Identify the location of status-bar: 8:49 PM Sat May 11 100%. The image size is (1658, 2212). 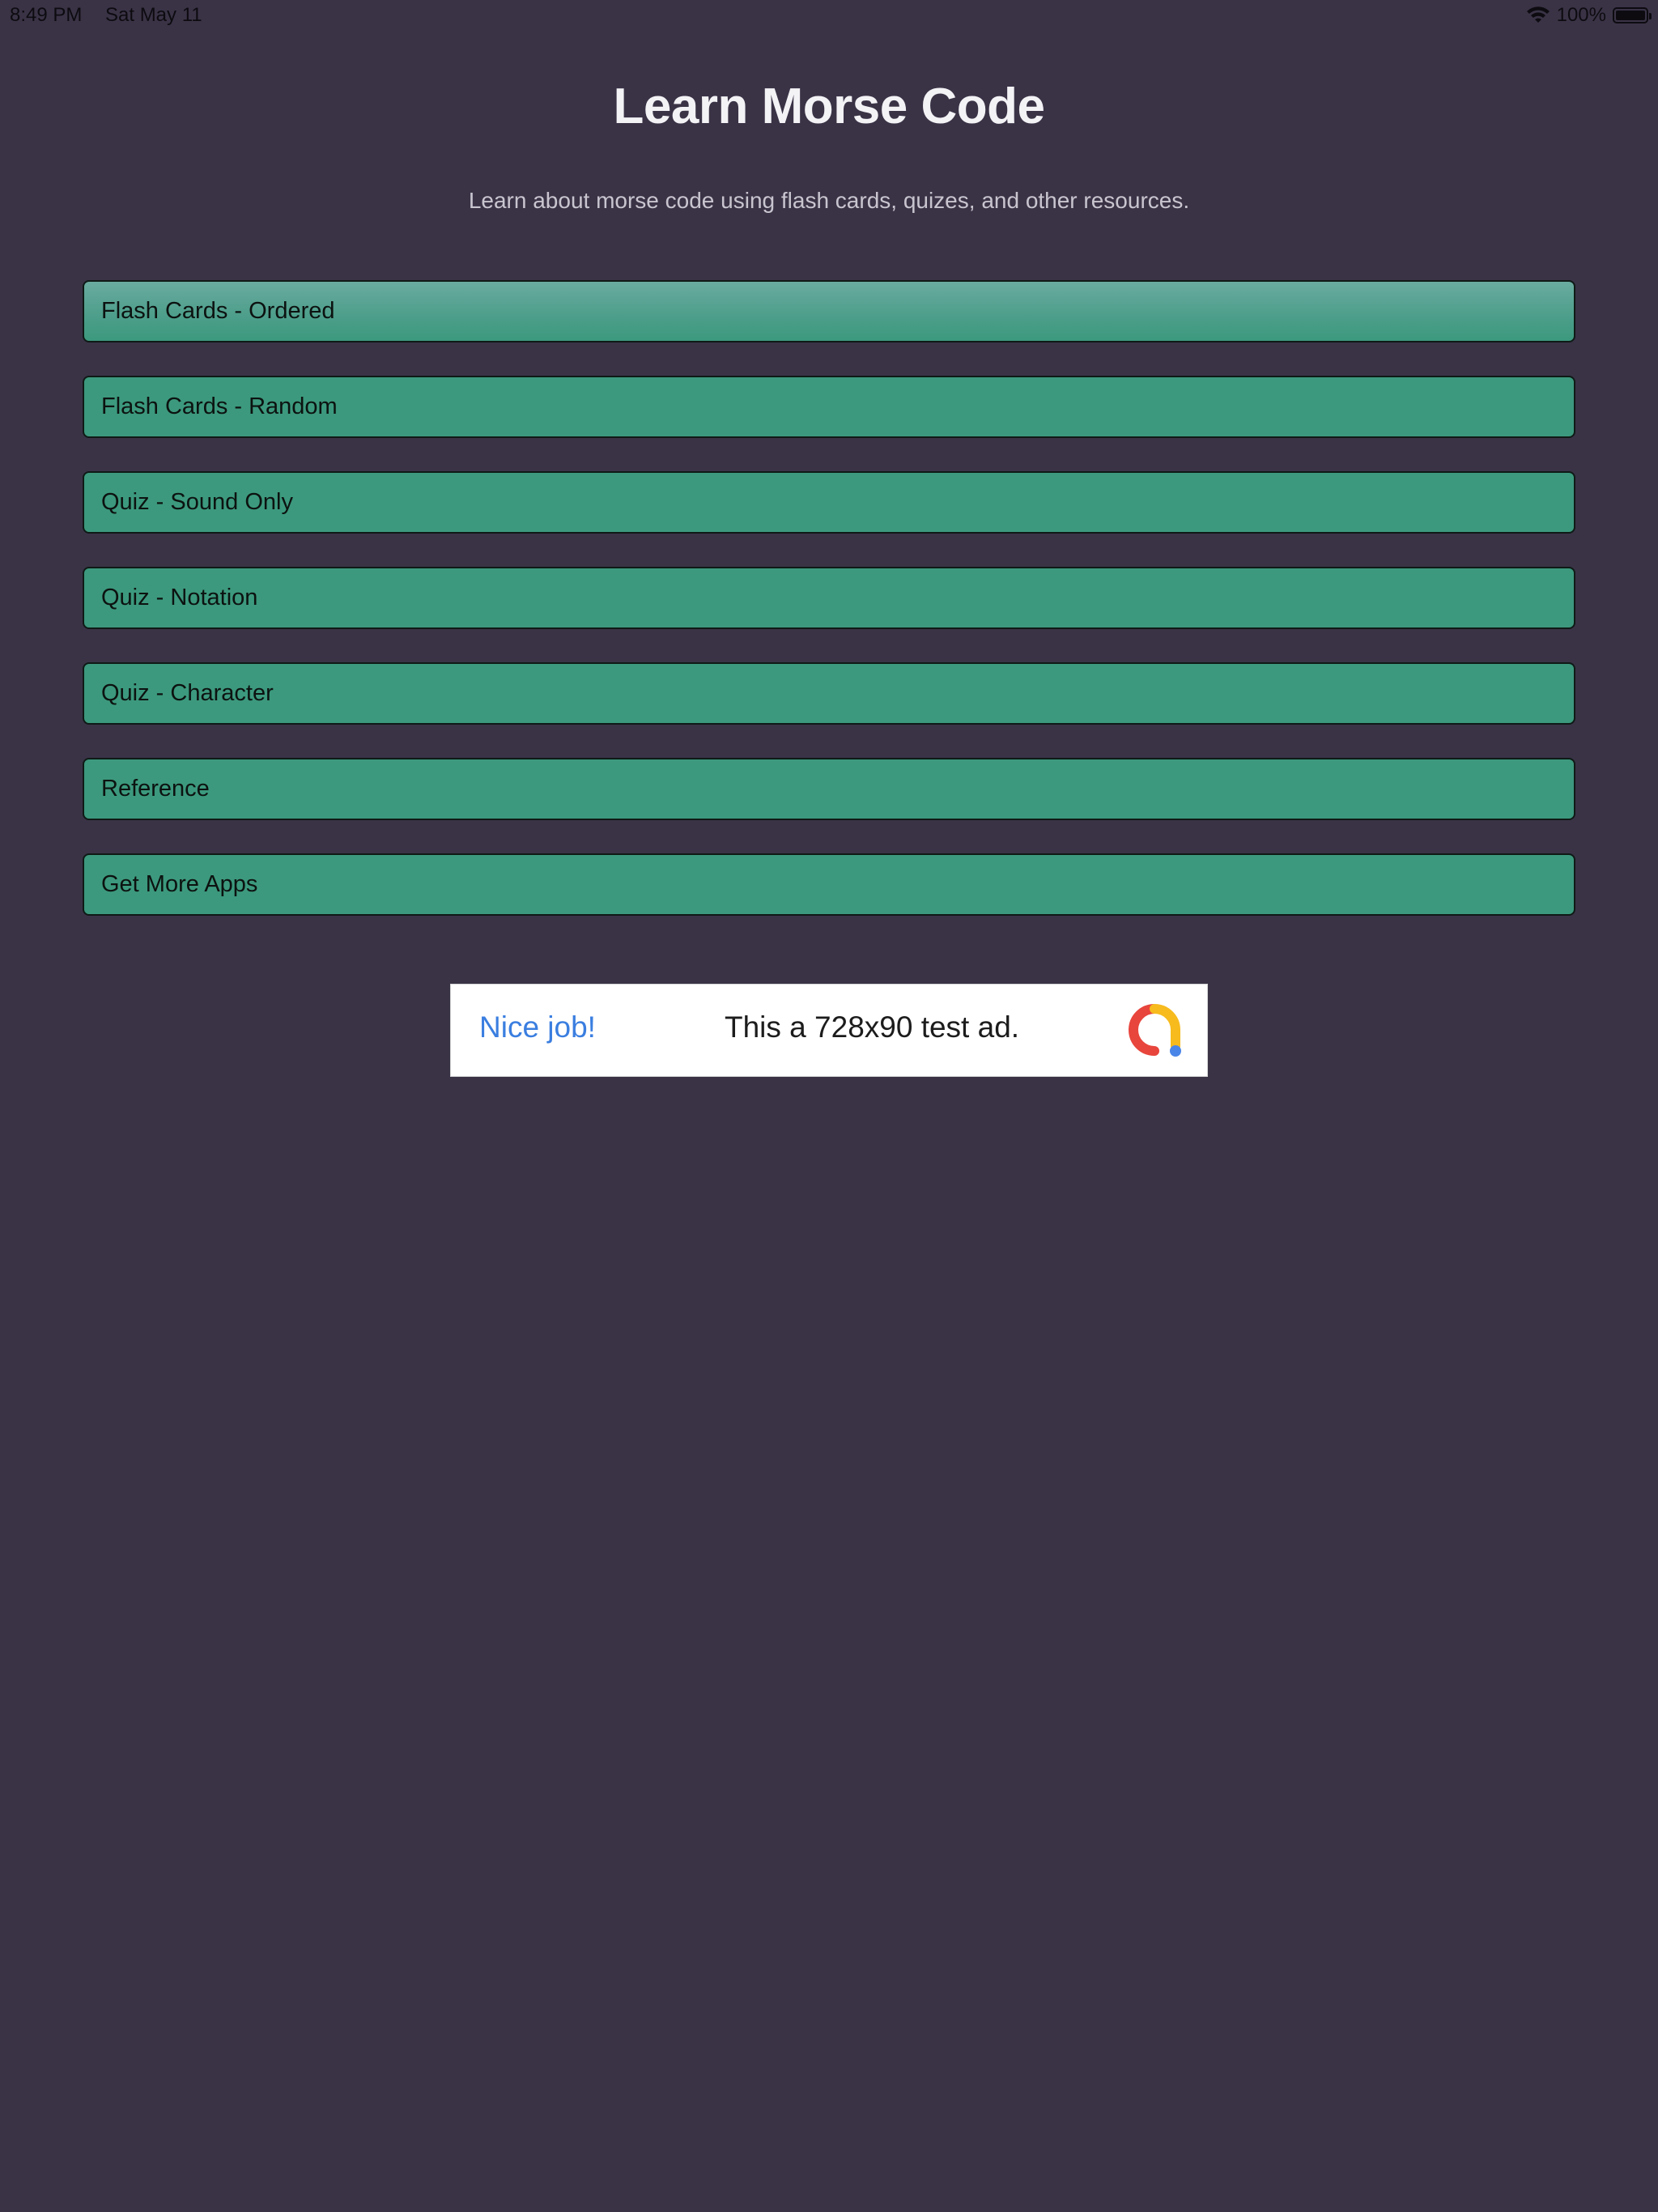
(829, 16).